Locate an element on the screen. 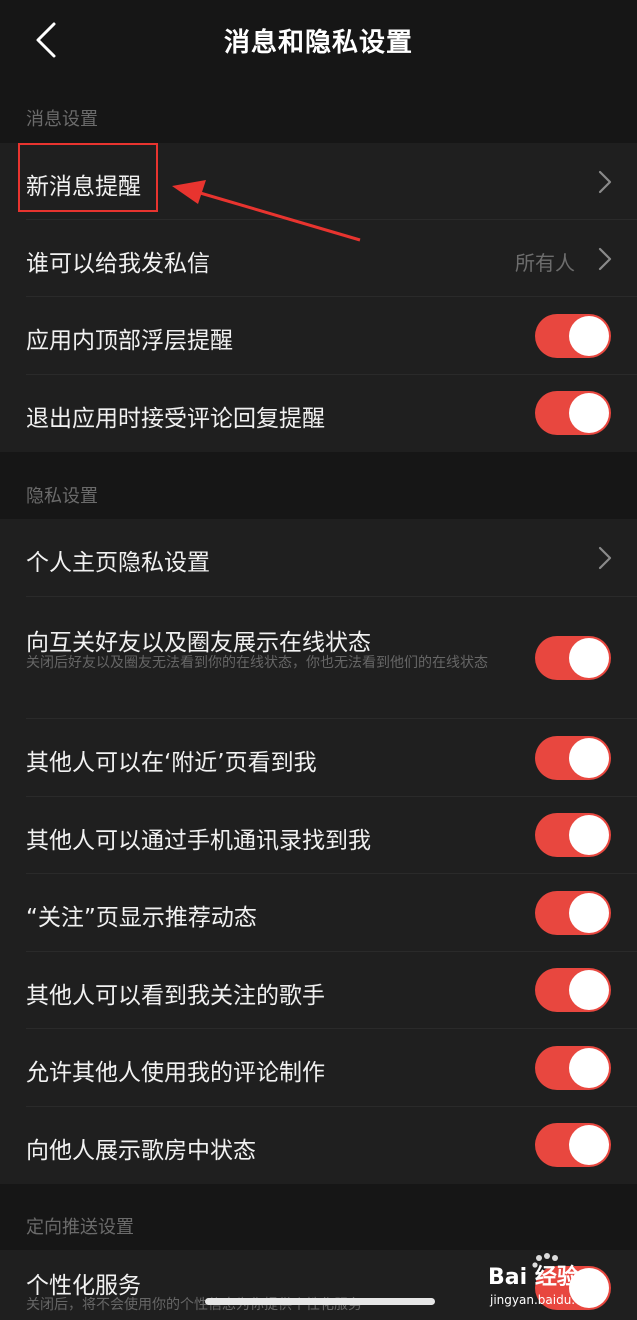 This screenshot has width=637, height=1320. watermark-site: jingyan.baidu.com is located at coordinates (545, 1300).